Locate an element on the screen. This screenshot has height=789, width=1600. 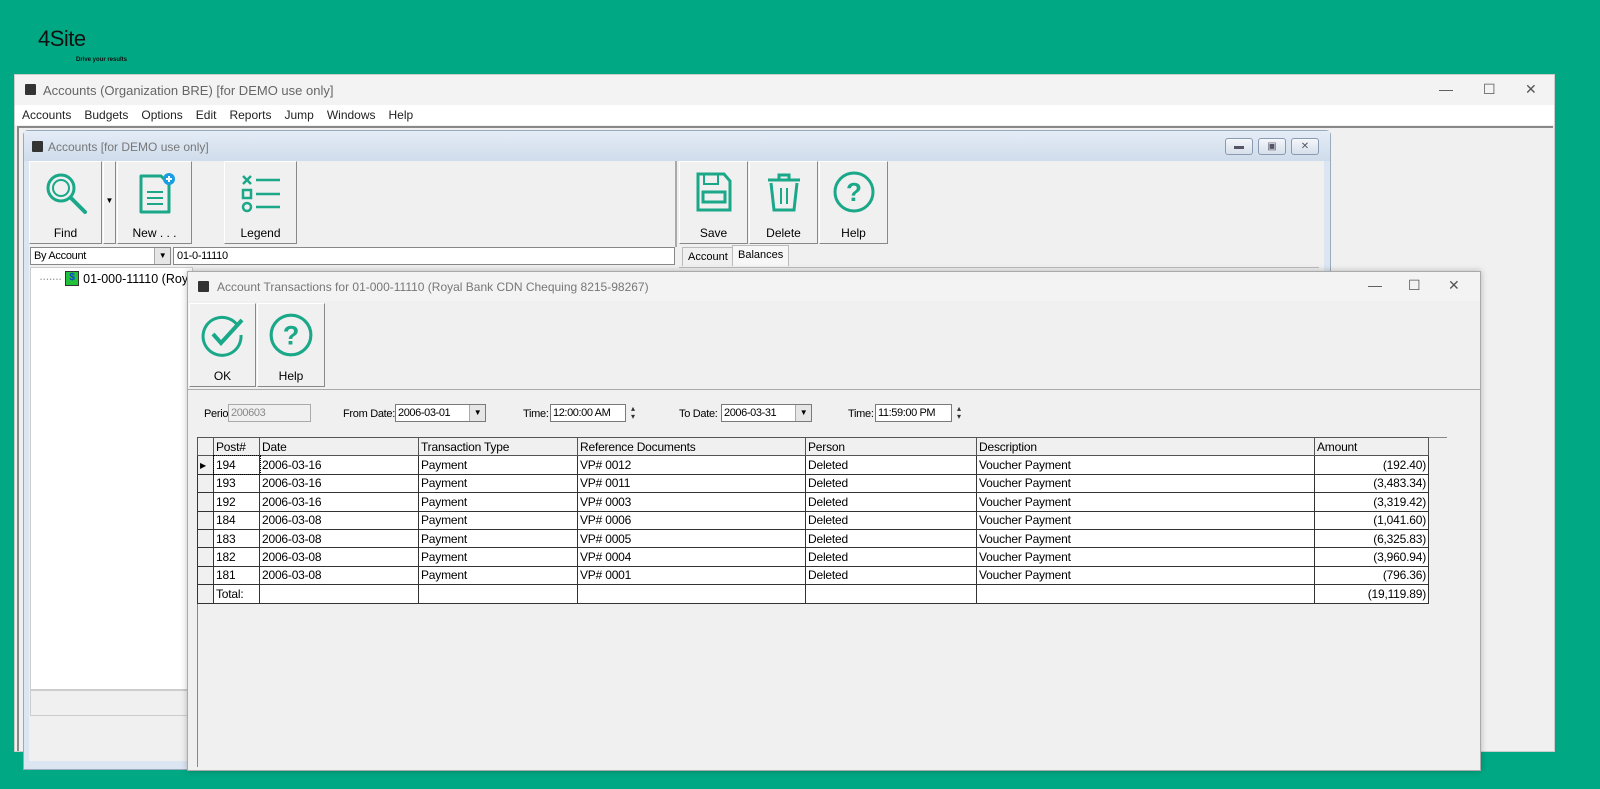
column-header-person: Person is located at coordinates (891, 446).